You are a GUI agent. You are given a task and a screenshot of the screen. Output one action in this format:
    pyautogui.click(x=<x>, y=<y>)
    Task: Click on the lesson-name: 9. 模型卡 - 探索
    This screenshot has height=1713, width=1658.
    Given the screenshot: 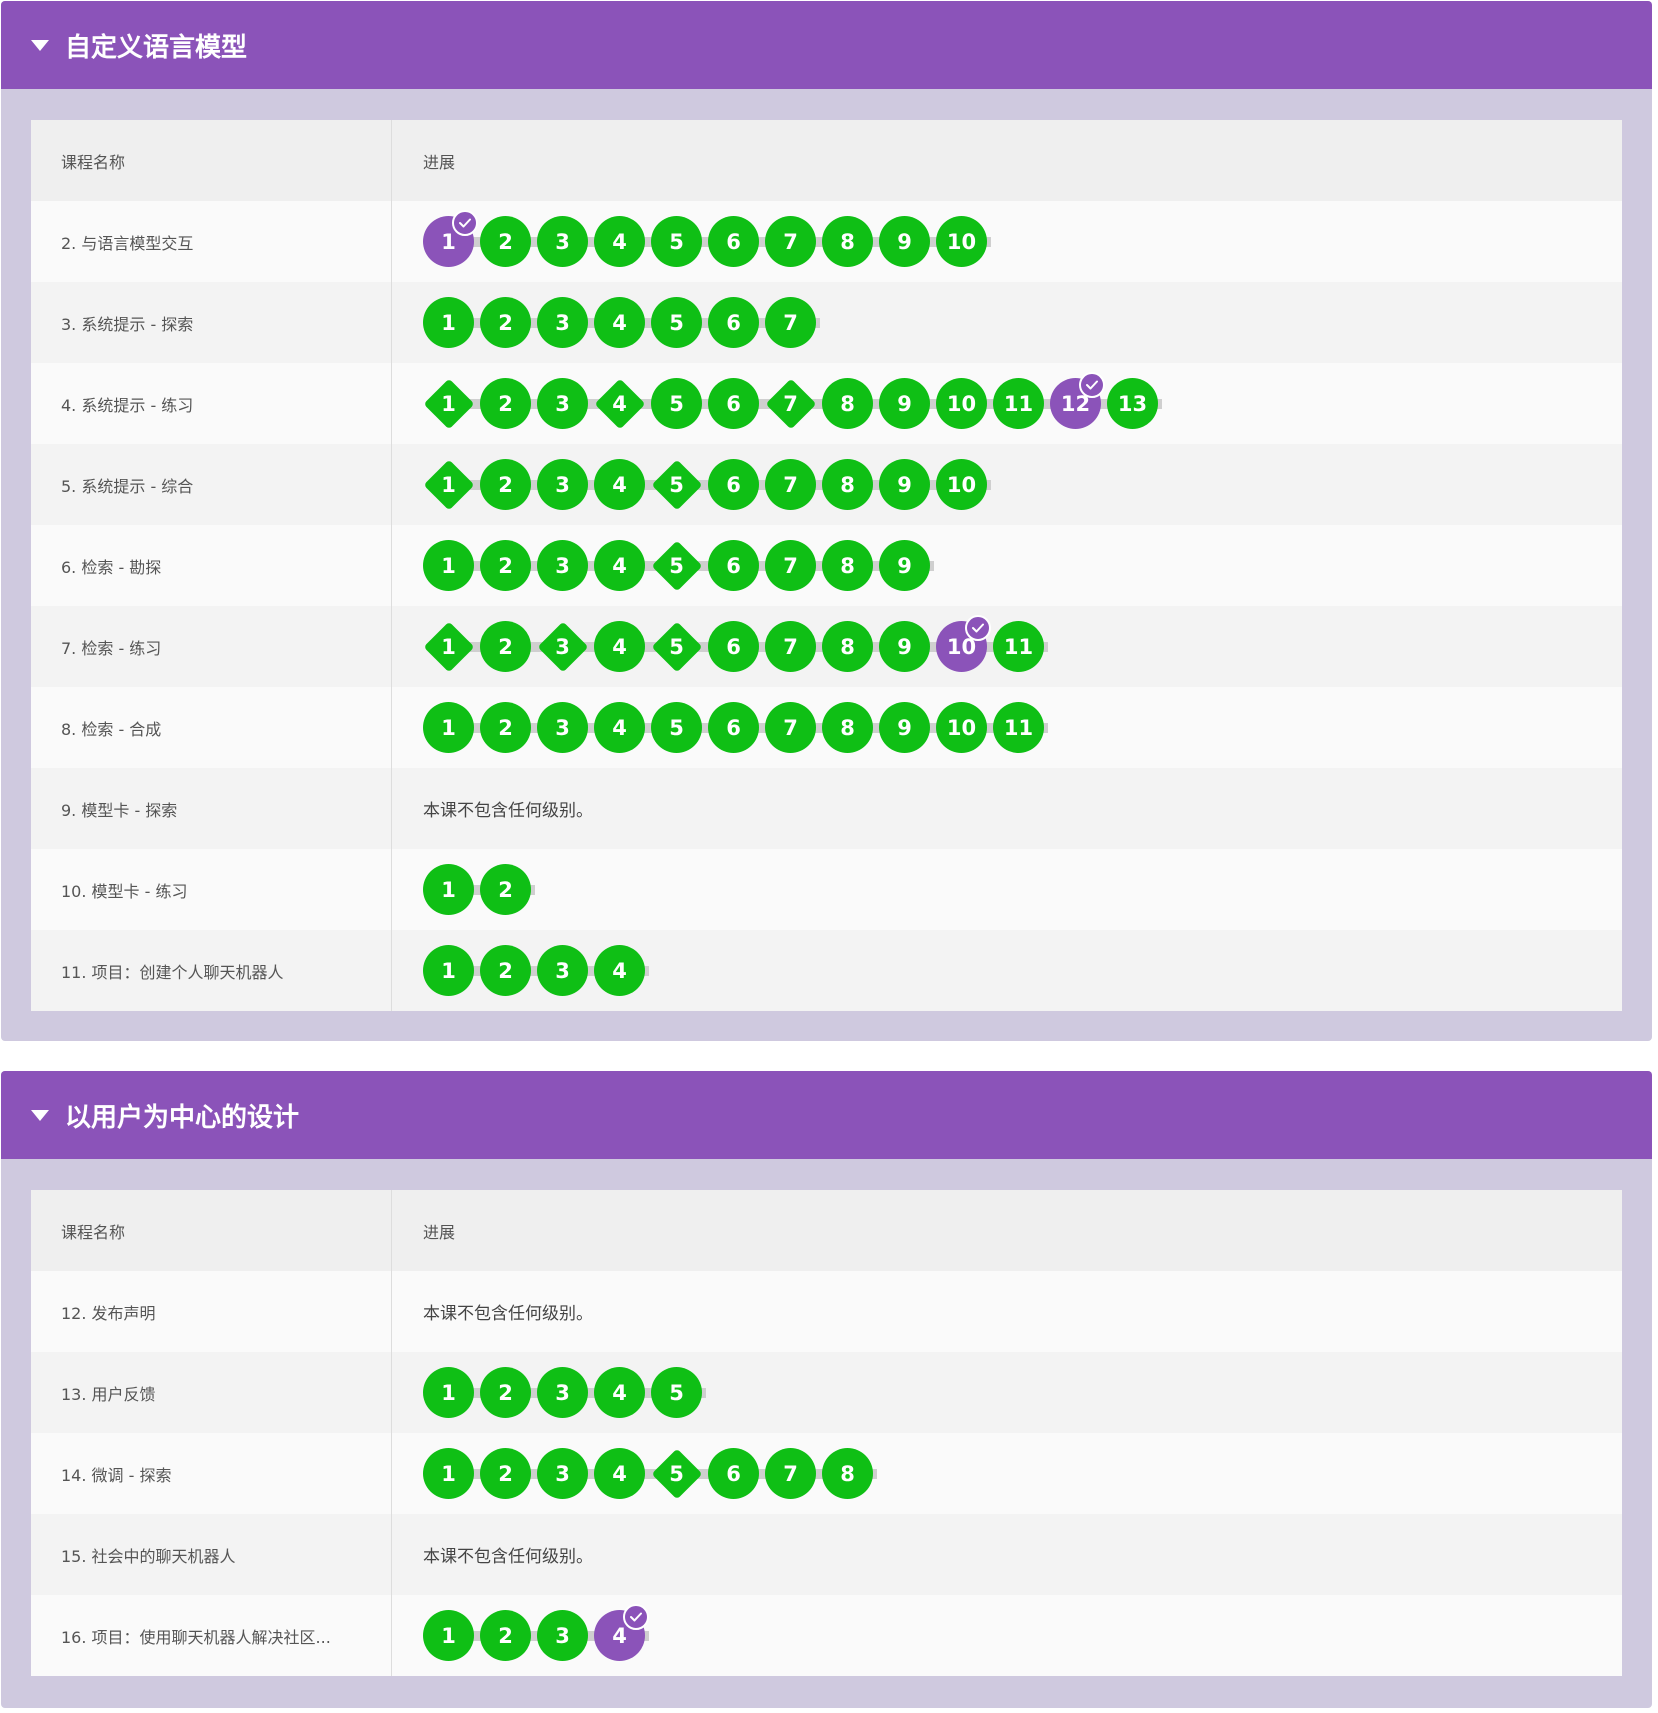 What is the action you would take?
    pyautogui.click(x=211, y=808)
    